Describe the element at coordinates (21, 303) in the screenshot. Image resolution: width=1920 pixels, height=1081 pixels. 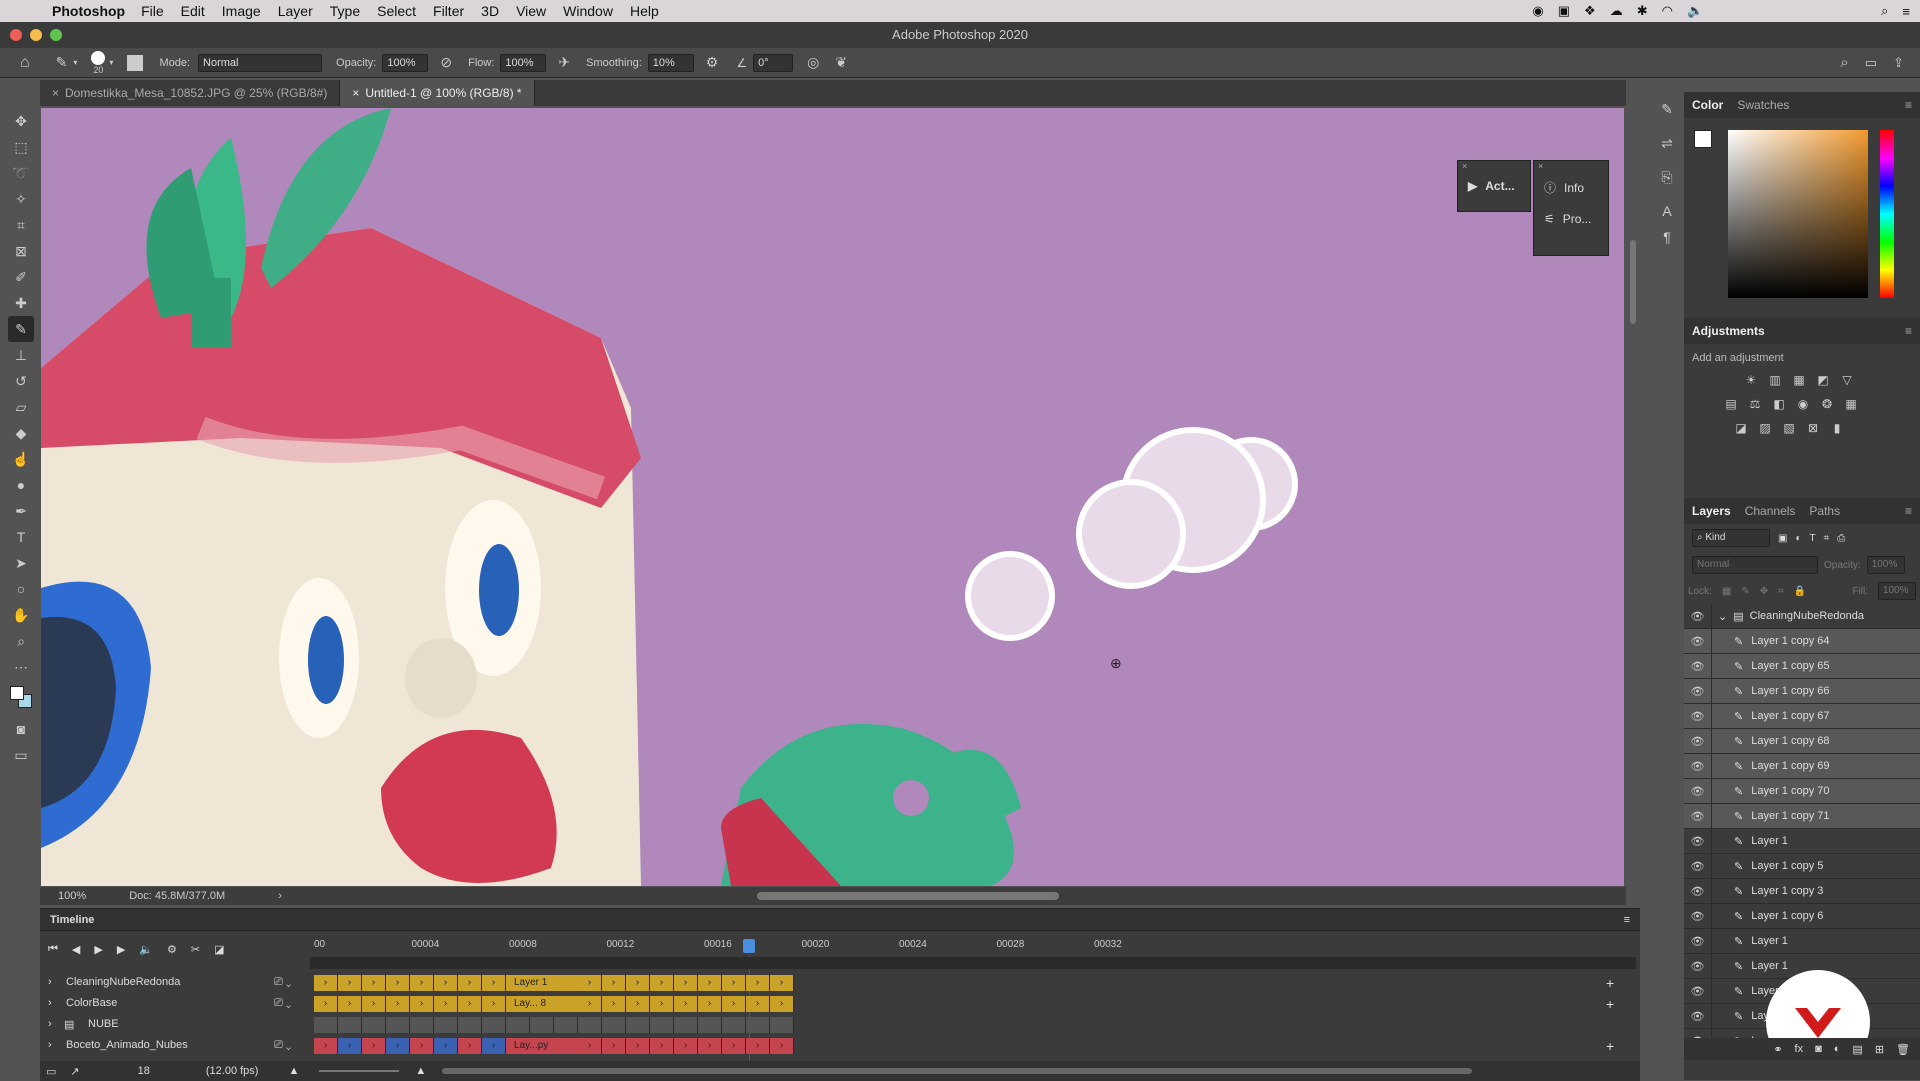
I see `healing-tool-icon: ✚` at that location.